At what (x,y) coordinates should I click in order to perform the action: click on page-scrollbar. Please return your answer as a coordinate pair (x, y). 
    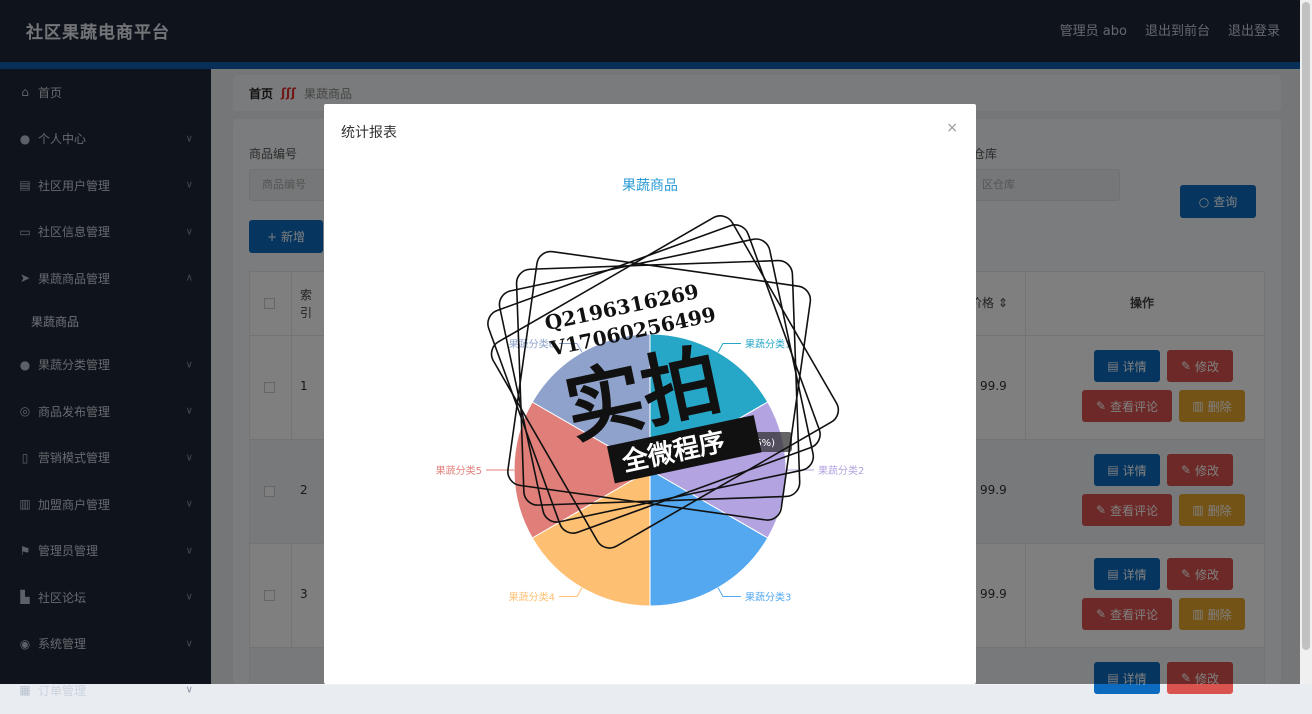
    Looking at the image, I should click on (1306, 342).